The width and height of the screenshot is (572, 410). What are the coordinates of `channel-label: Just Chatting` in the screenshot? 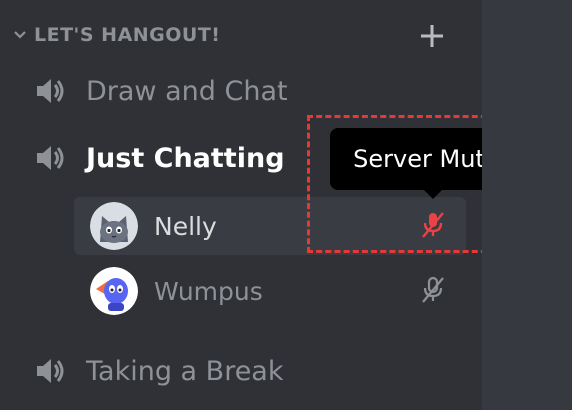 It's located at (185, 158).